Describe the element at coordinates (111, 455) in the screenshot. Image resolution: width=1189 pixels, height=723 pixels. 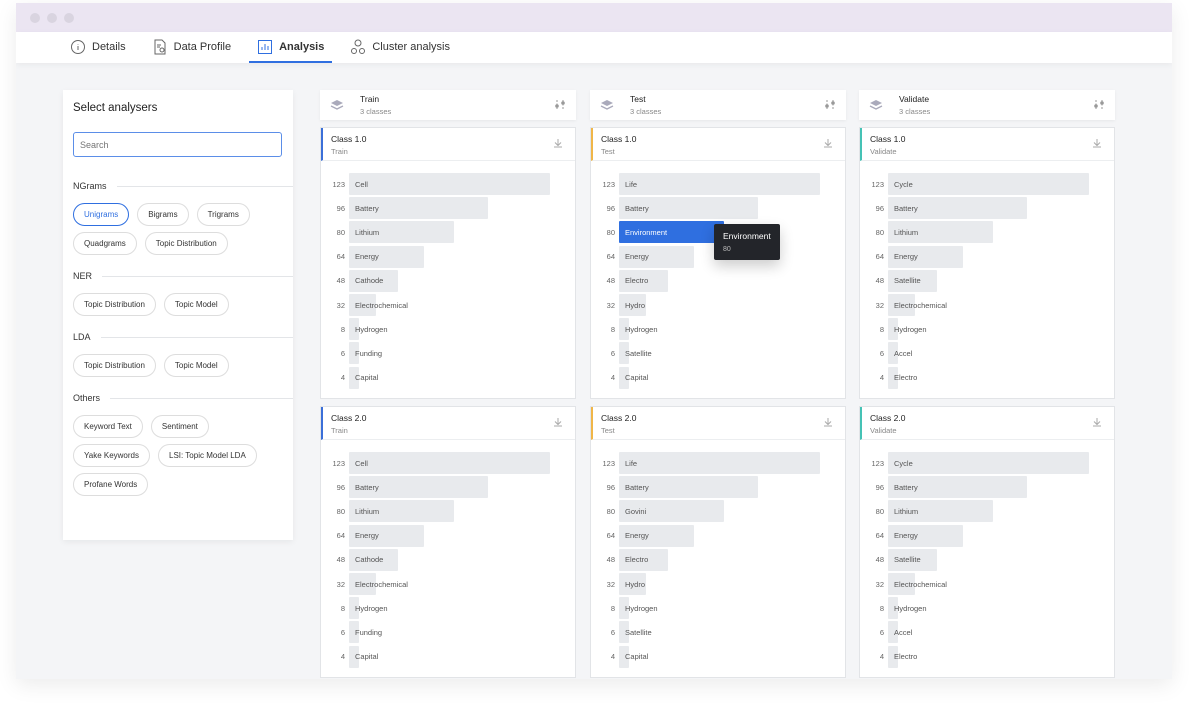
I see `analyser-chip: Yake Keywords` at that location.